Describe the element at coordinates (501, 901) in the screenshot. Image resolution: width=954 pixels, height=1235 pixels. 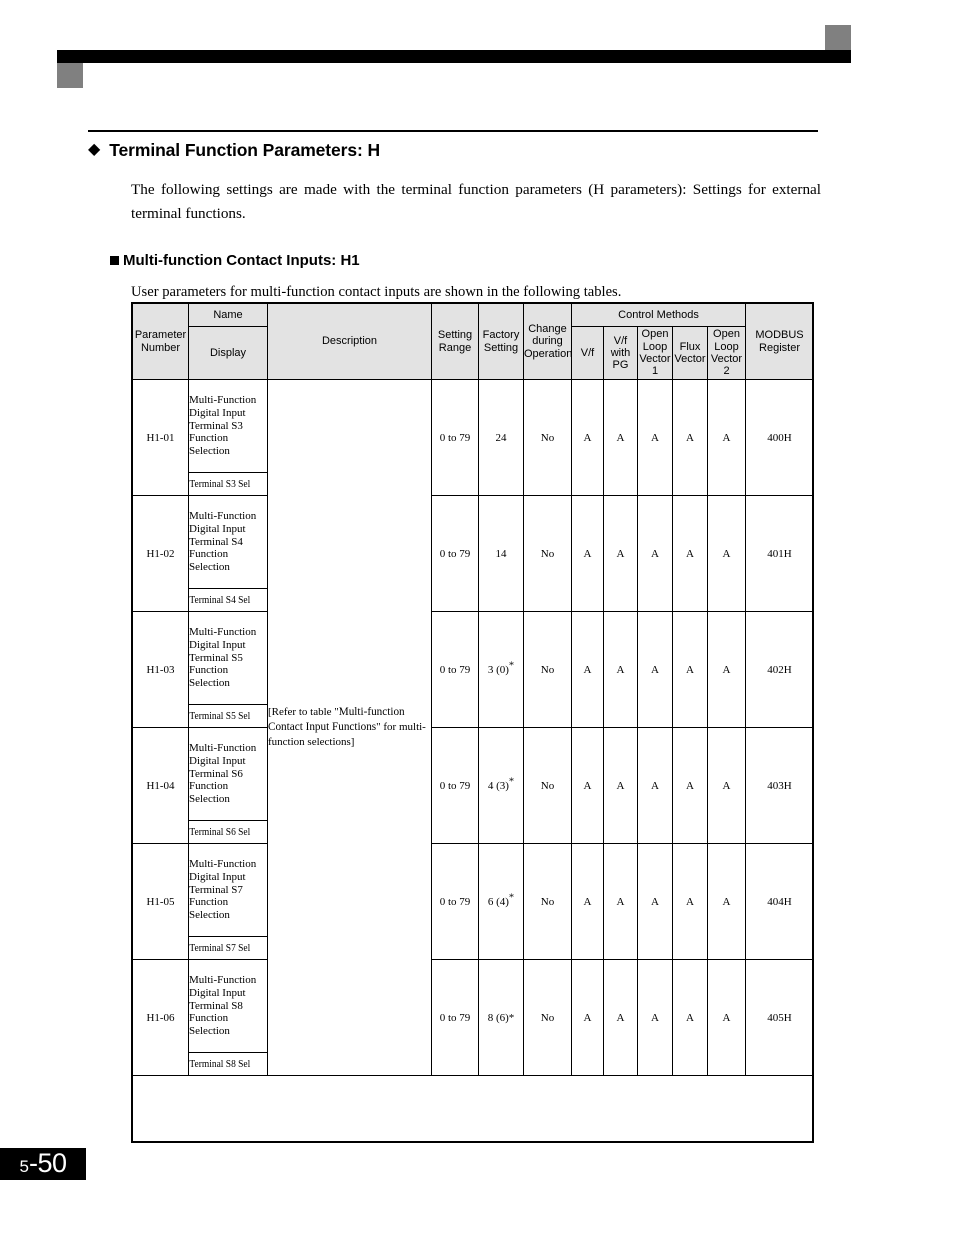
I see `cell-factory-setting: 6 (4)*` at that location.